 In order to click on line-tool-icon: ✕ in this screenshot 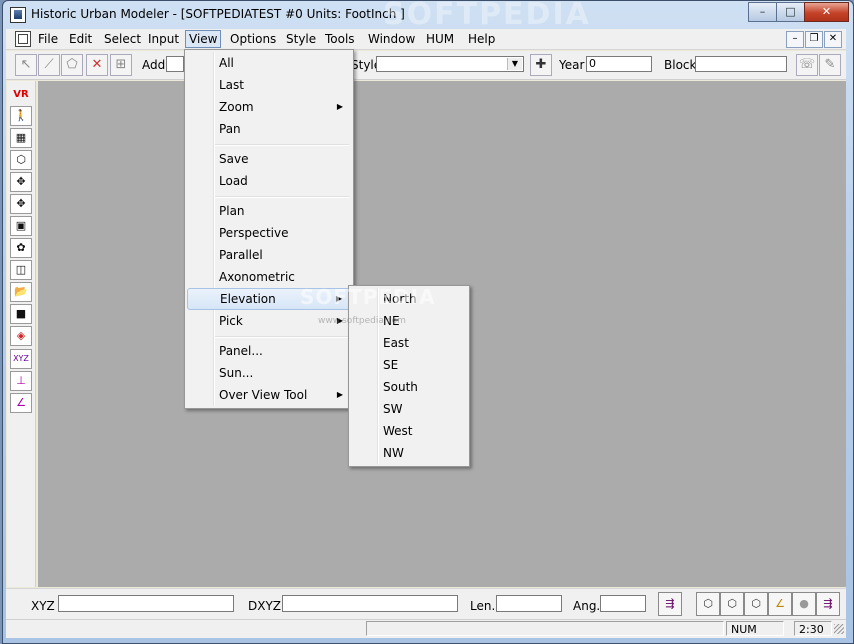, I will do `click(97, 65)`.